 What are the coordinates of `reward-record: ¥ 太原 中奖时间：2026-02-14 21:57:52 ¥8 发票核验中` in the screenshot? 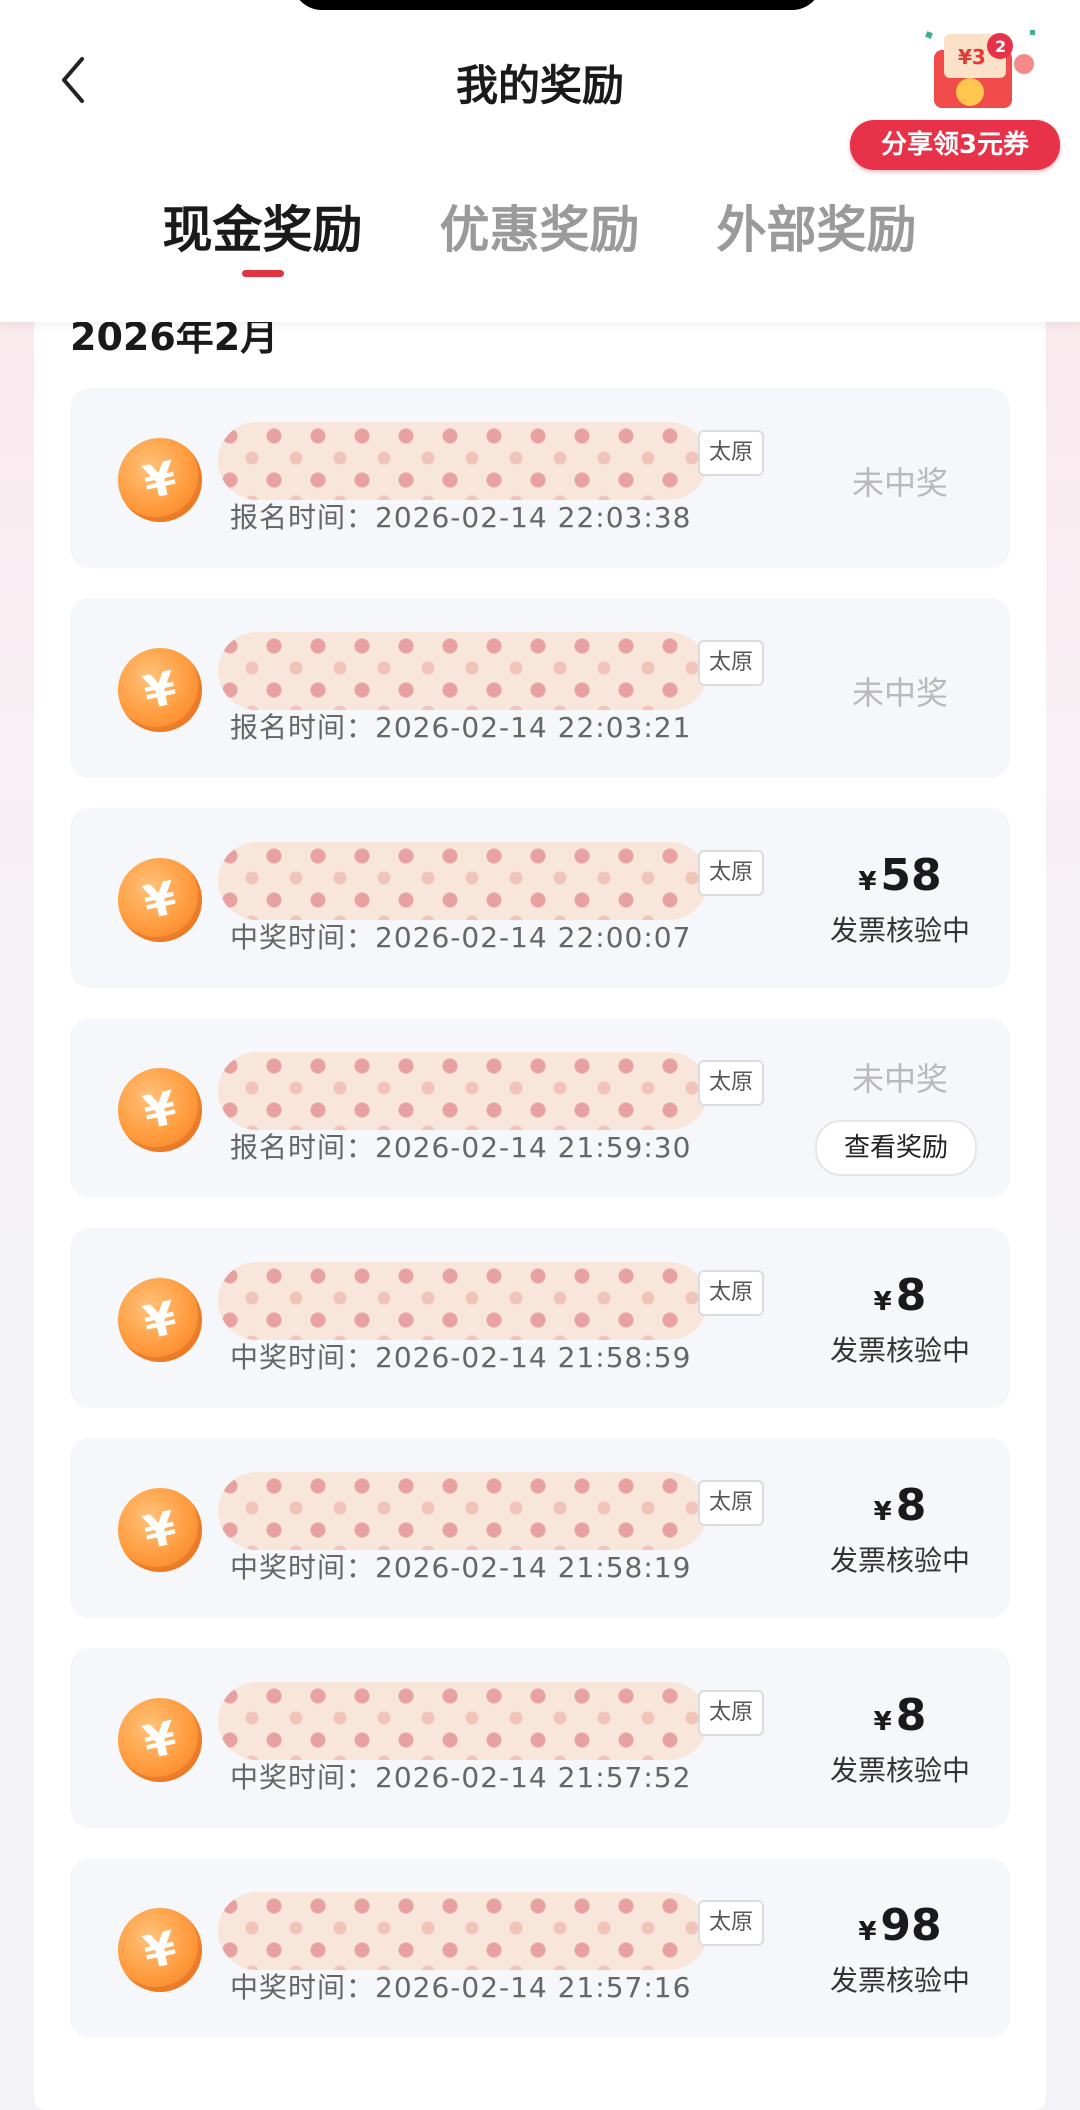 It's located at (540, 1738).